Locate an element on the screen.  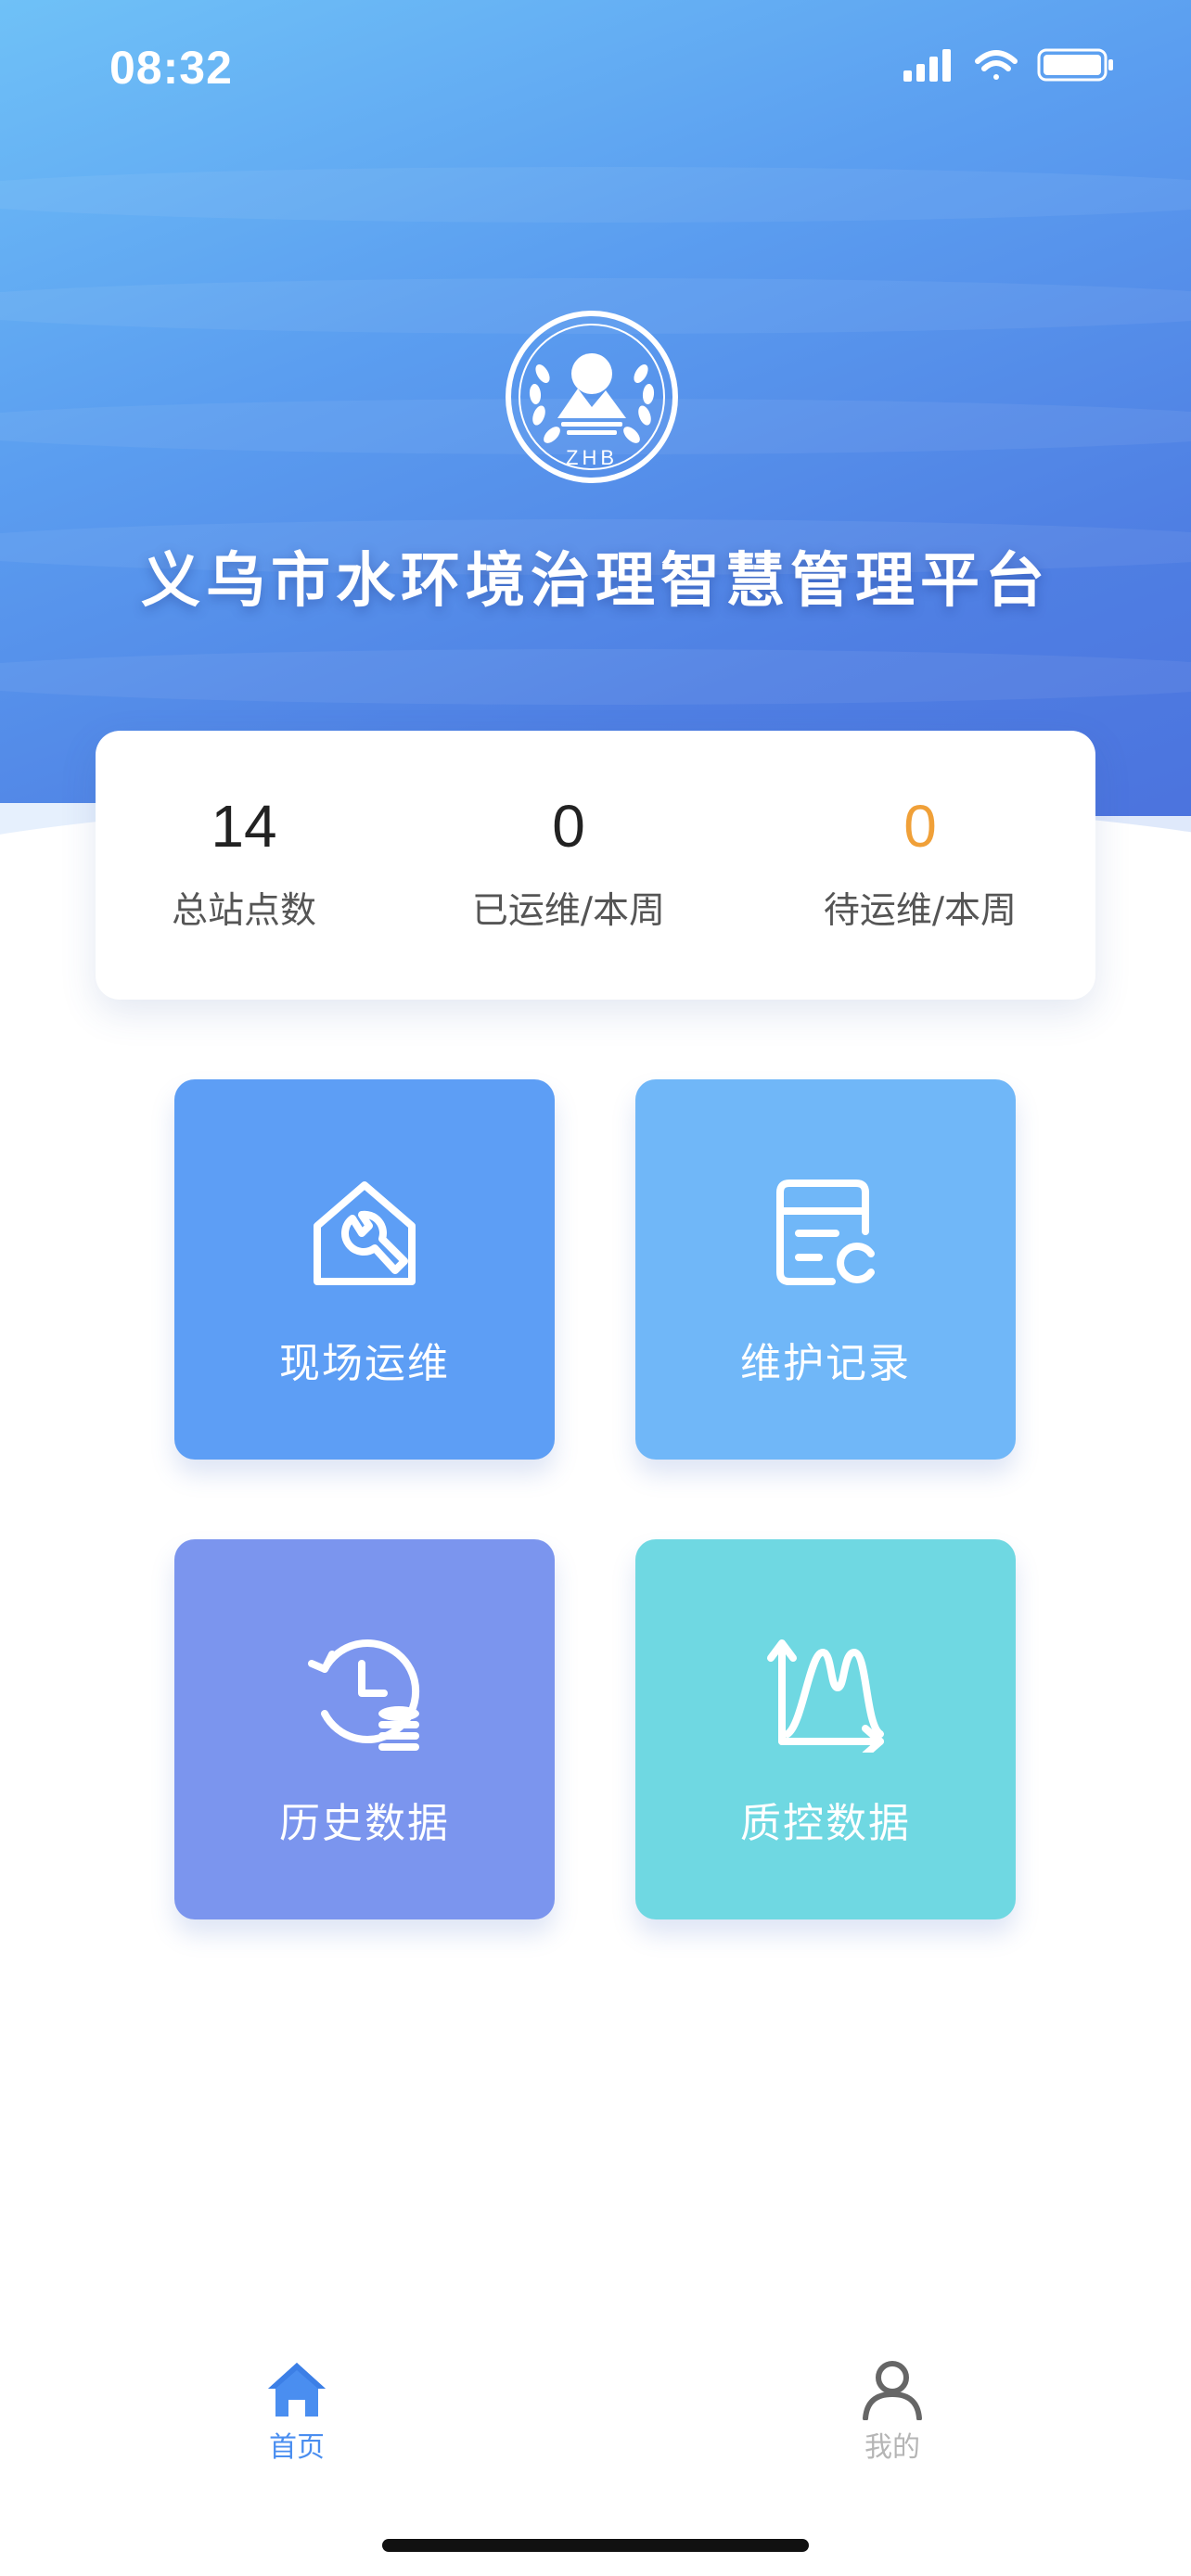
tile-quality-control-data: 质控数据 is located at coordinates (825, 1729).